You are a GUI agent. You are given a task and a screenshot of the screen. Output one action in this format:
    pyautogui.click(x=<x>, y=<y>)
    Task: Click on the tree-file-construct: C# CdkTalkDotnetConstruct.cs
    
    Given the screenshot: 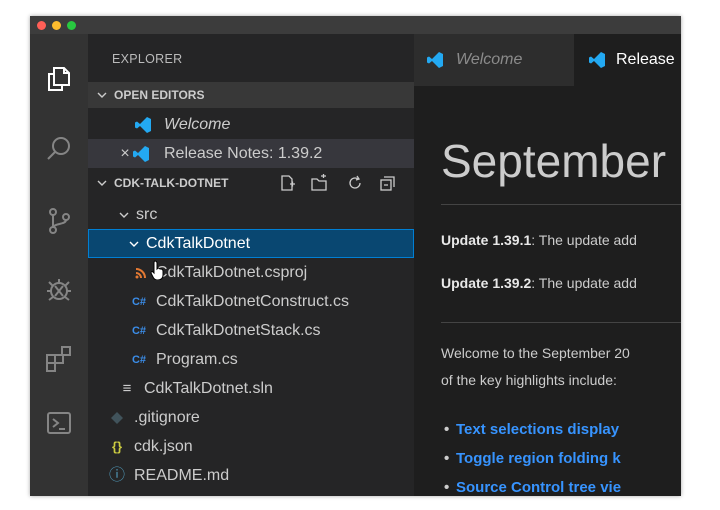 What is the action you would take?
    pyautogui.click(x=251, y=301)
    